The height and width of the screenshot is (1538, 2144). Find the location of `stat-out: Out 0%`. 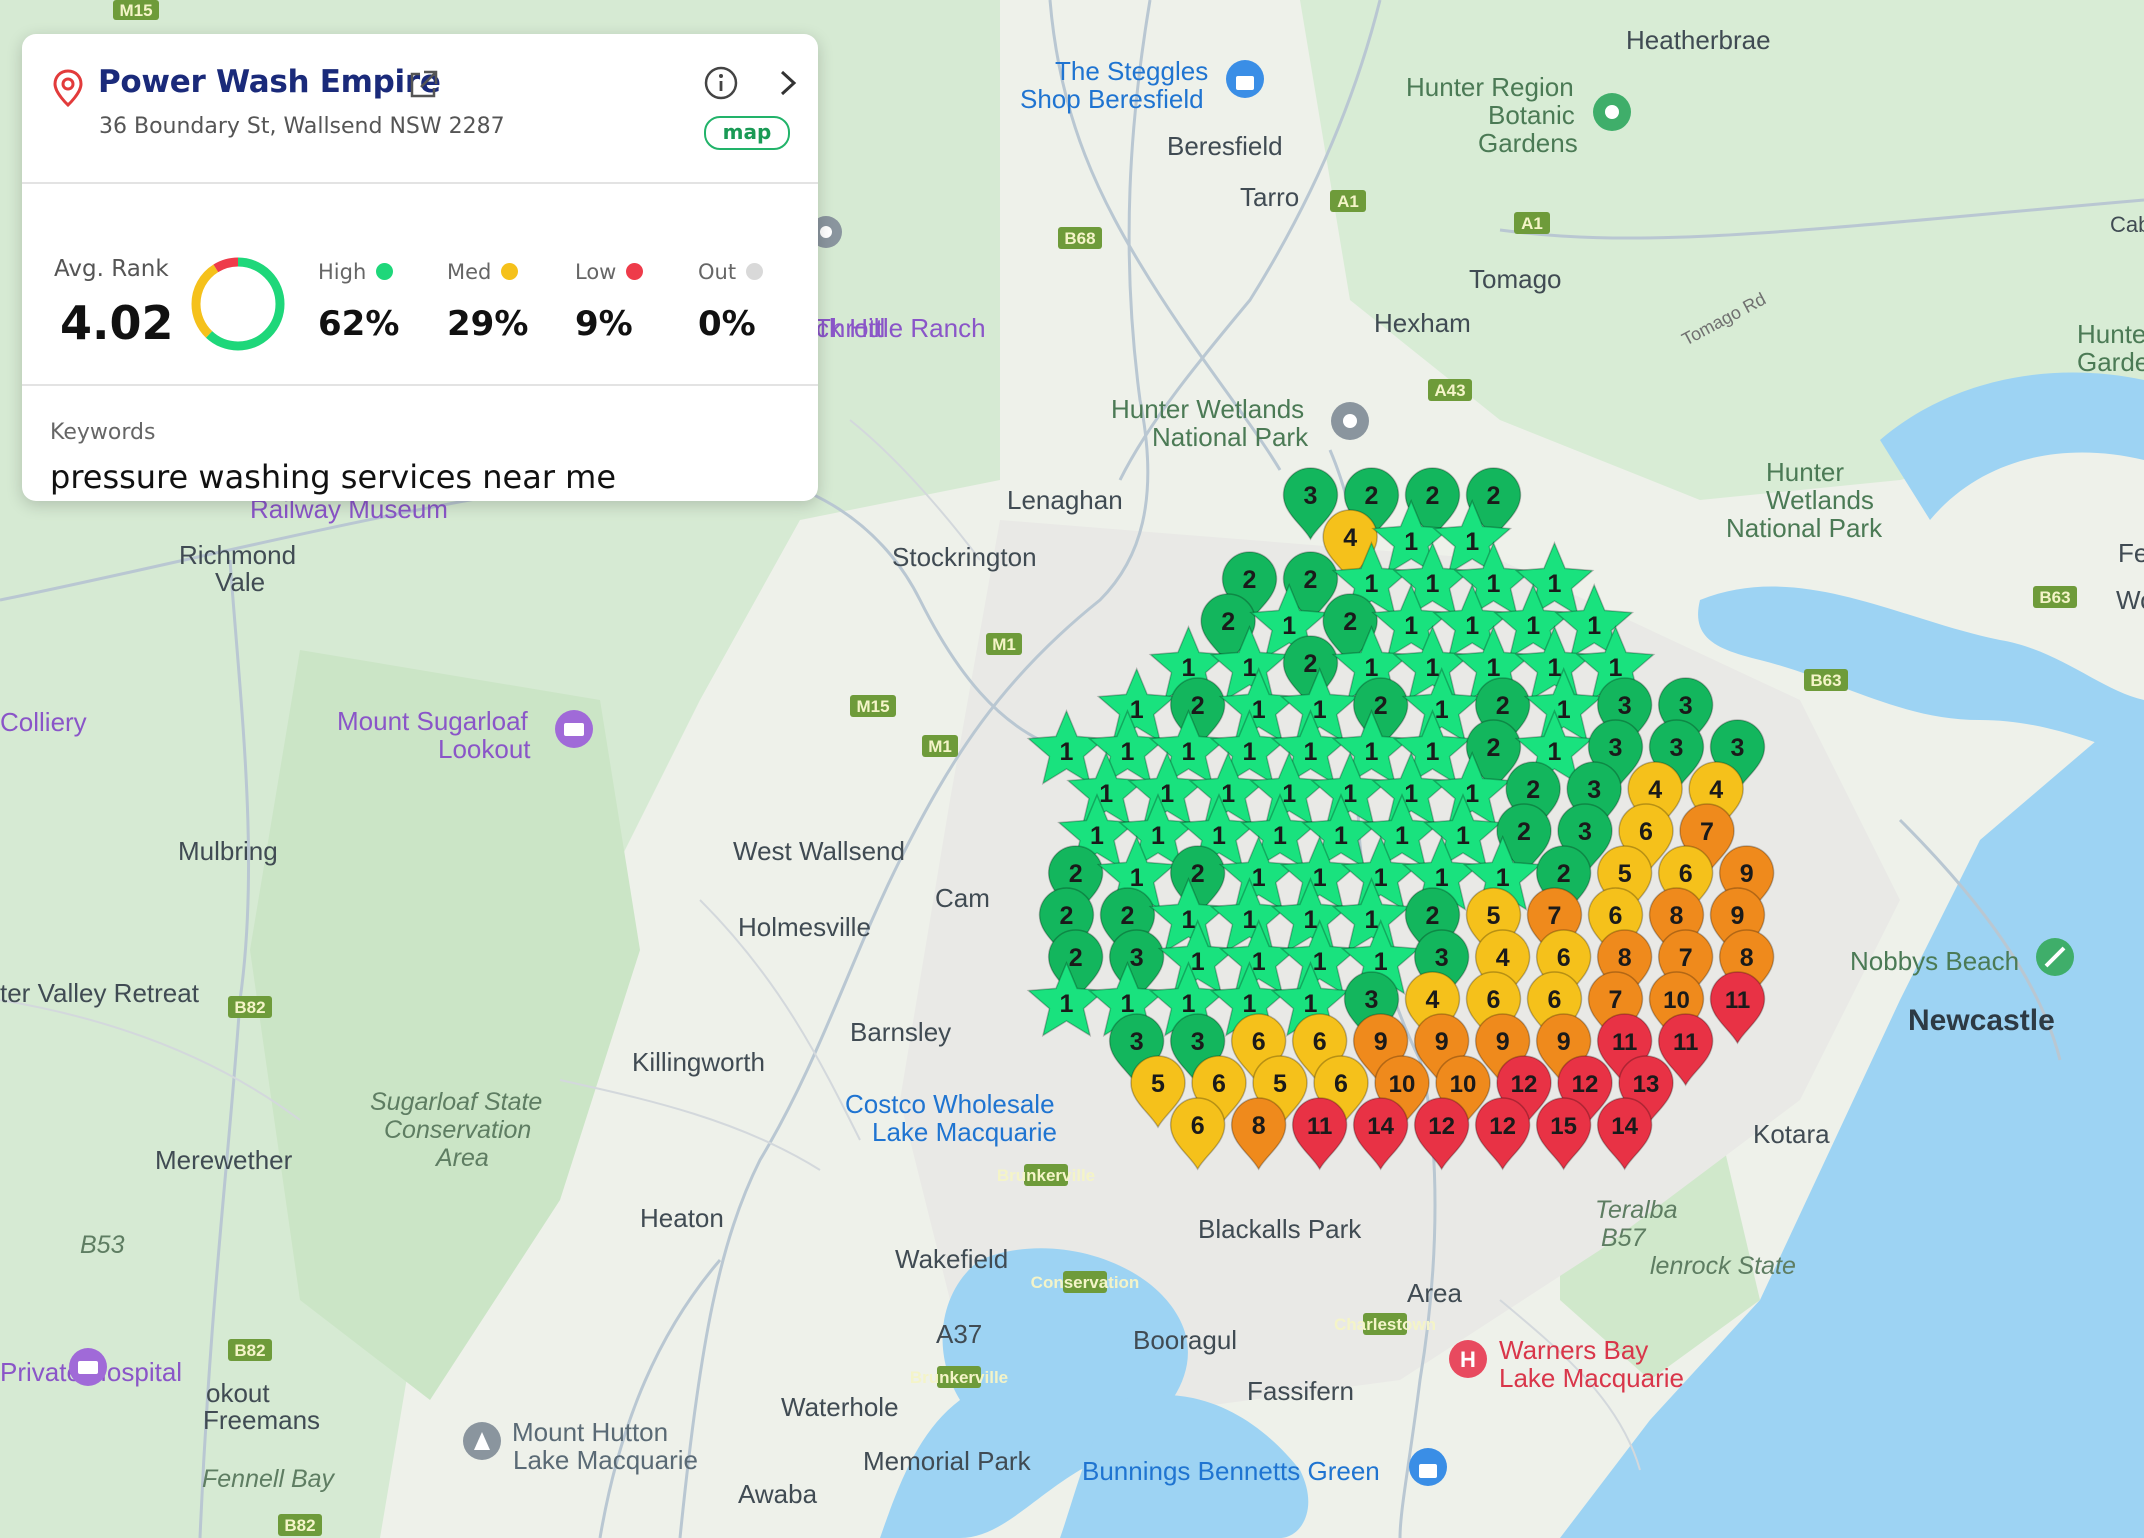

stat-out: Out 0% is located at coordinates (731, 302).